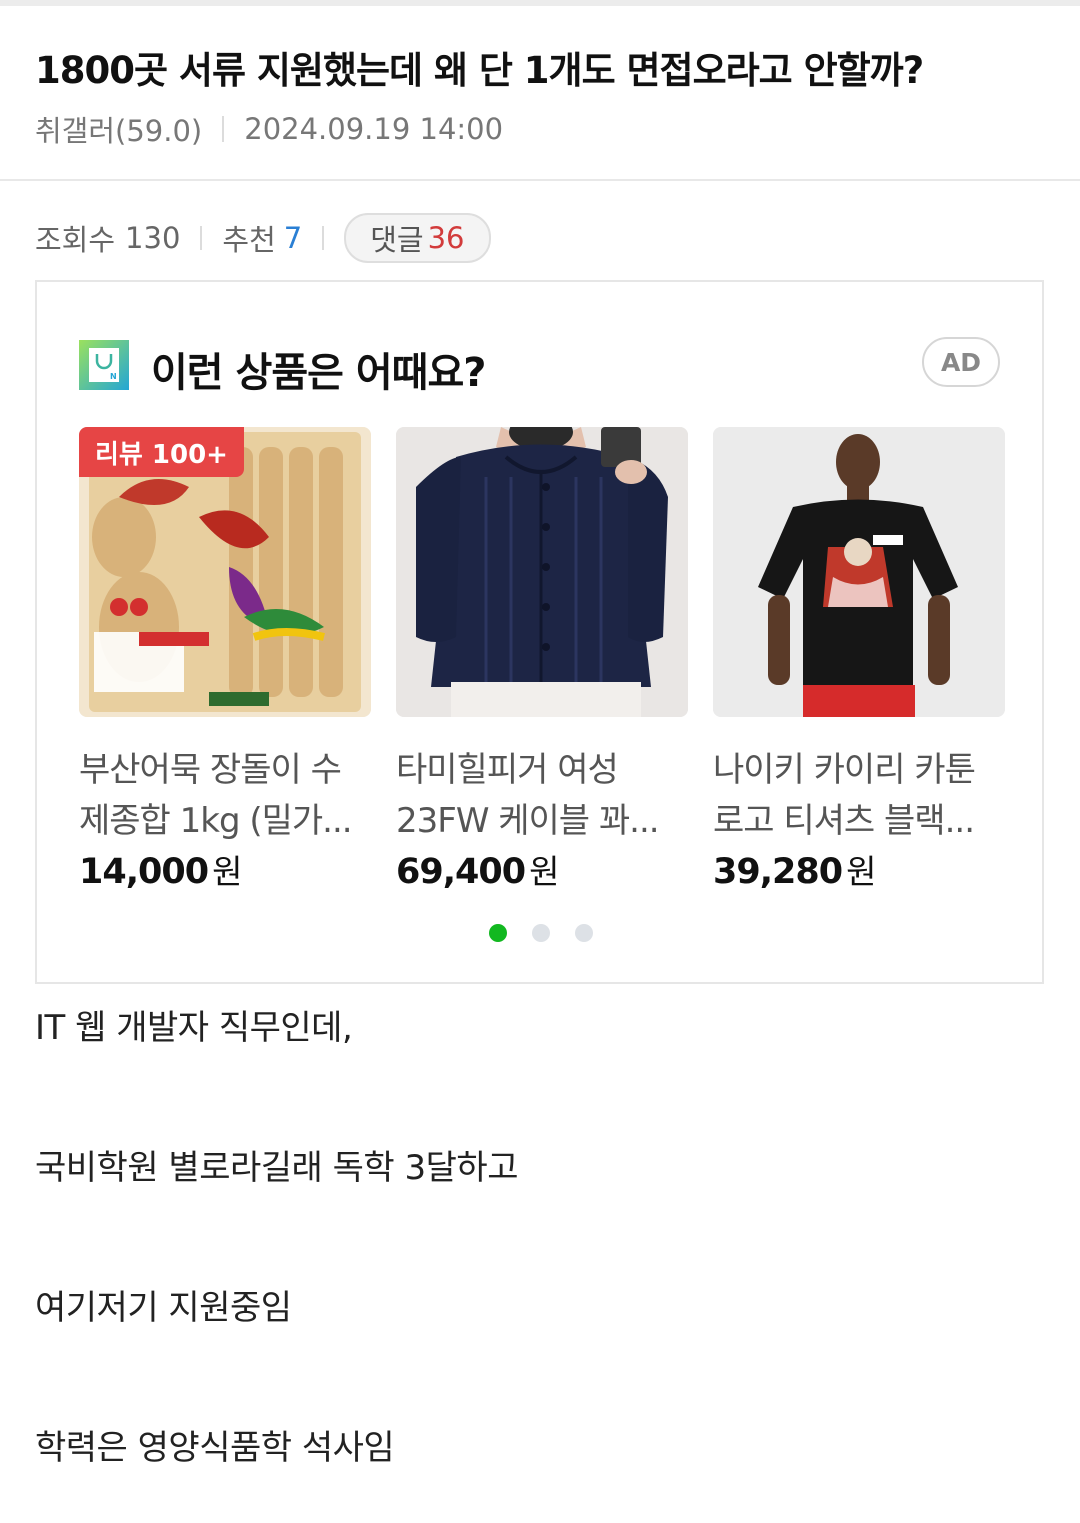 The image size is (1080, 1523). What do you see at coordinates (113, 376) in the screenshot?
I see `svg-text: N` at bounding box center [113, 376].